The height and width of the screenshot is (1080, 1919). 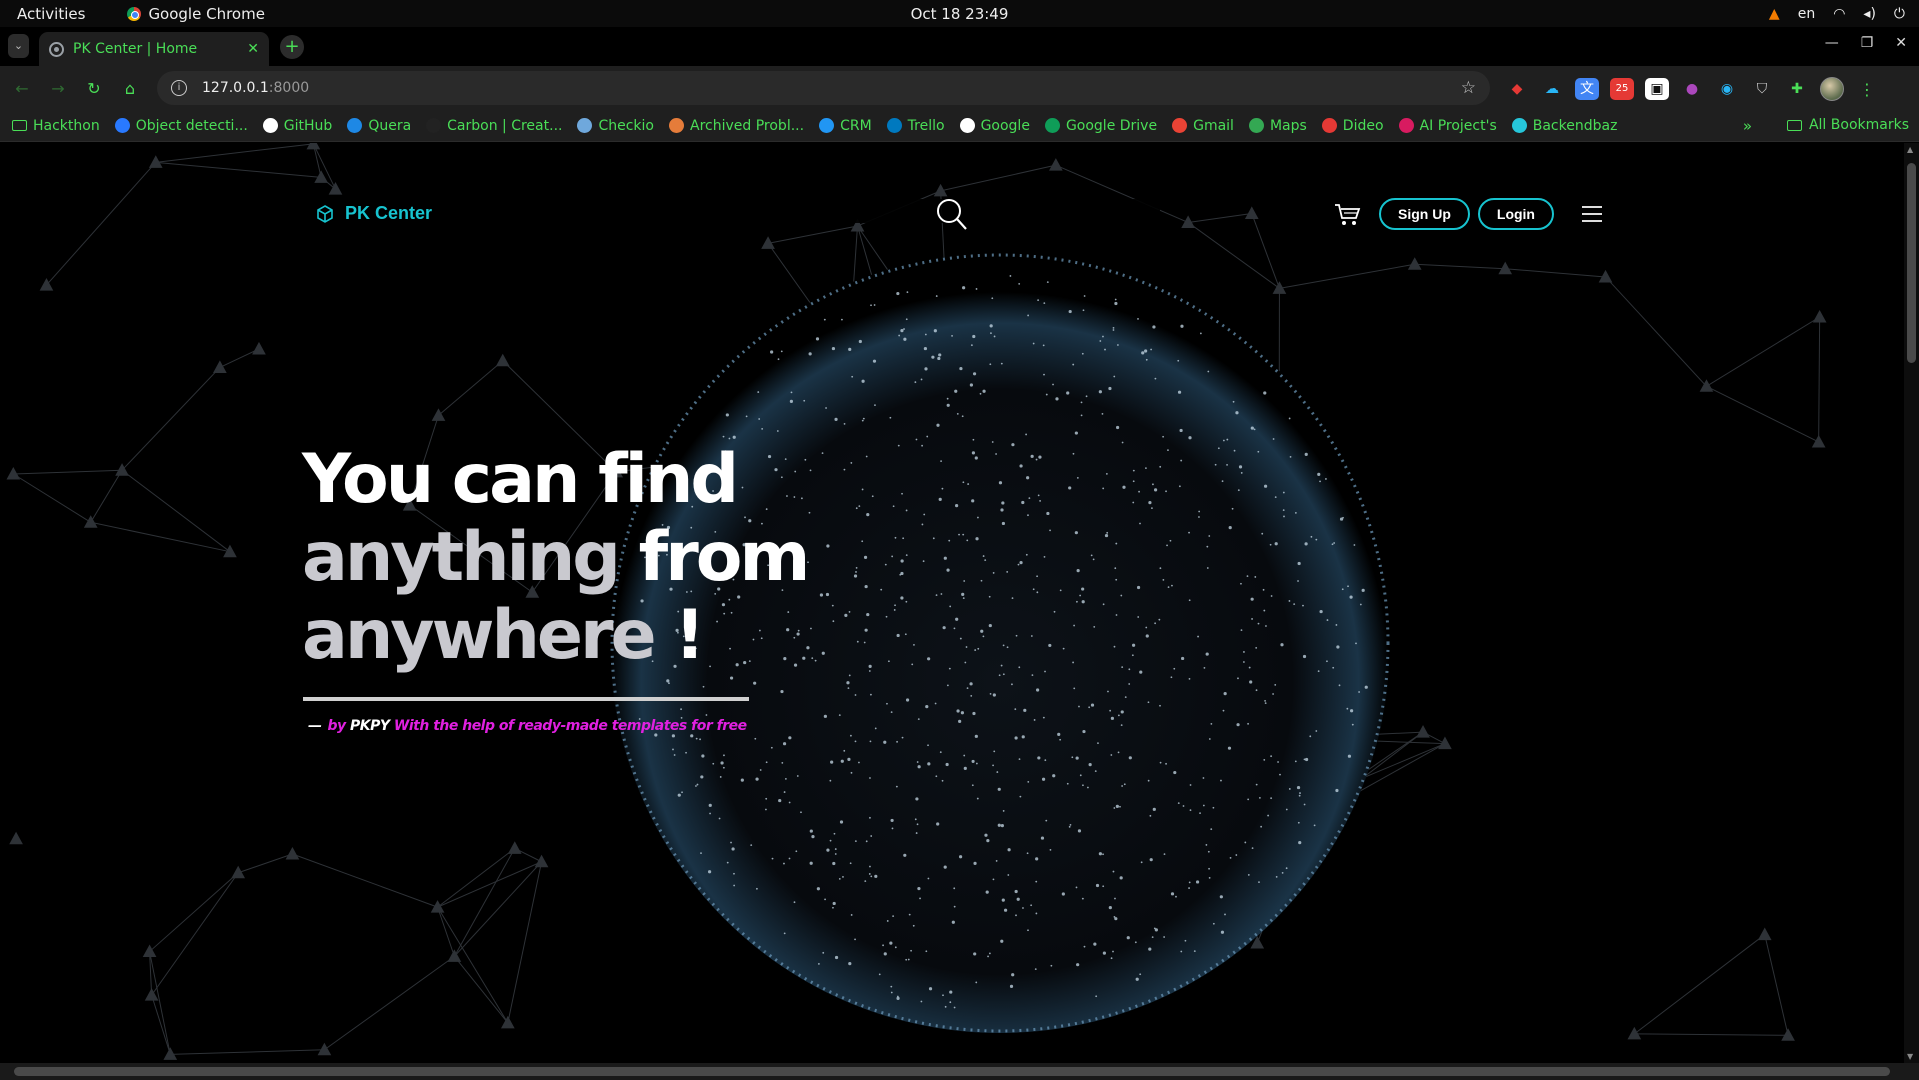 What do you see at coordinates (1052, 125) in the screenshot?
I see `drive-icon` at bounding box center [1052, 125].